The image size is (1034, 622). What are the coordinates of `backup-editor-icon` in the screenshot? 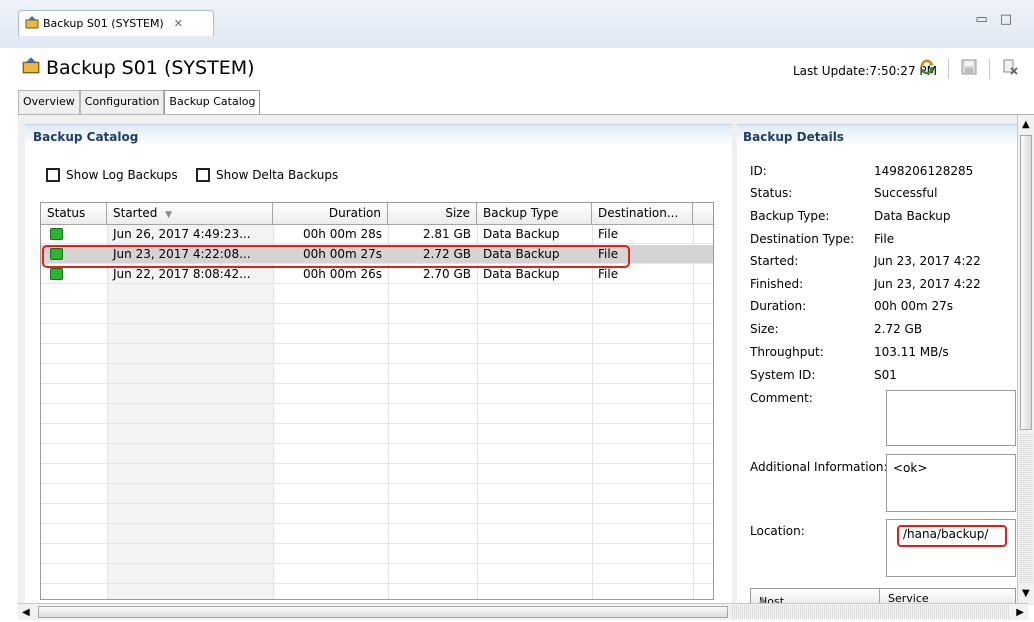 It's located at (32, 23).